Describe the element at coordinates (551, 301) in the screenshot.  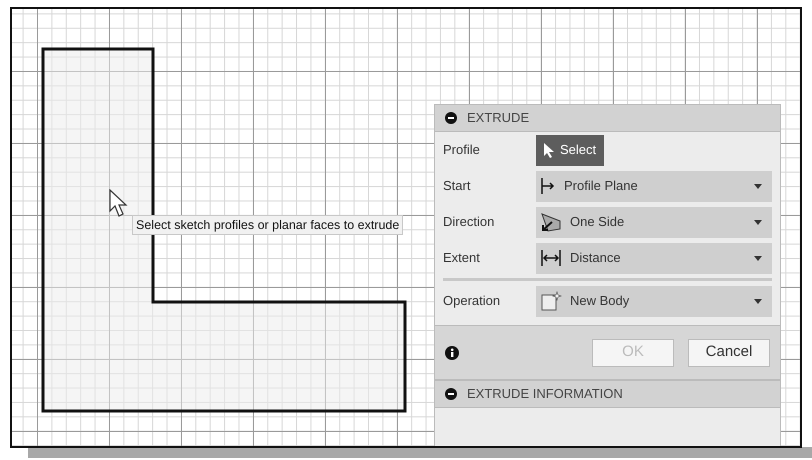
I see `new-body-icon` at that location.